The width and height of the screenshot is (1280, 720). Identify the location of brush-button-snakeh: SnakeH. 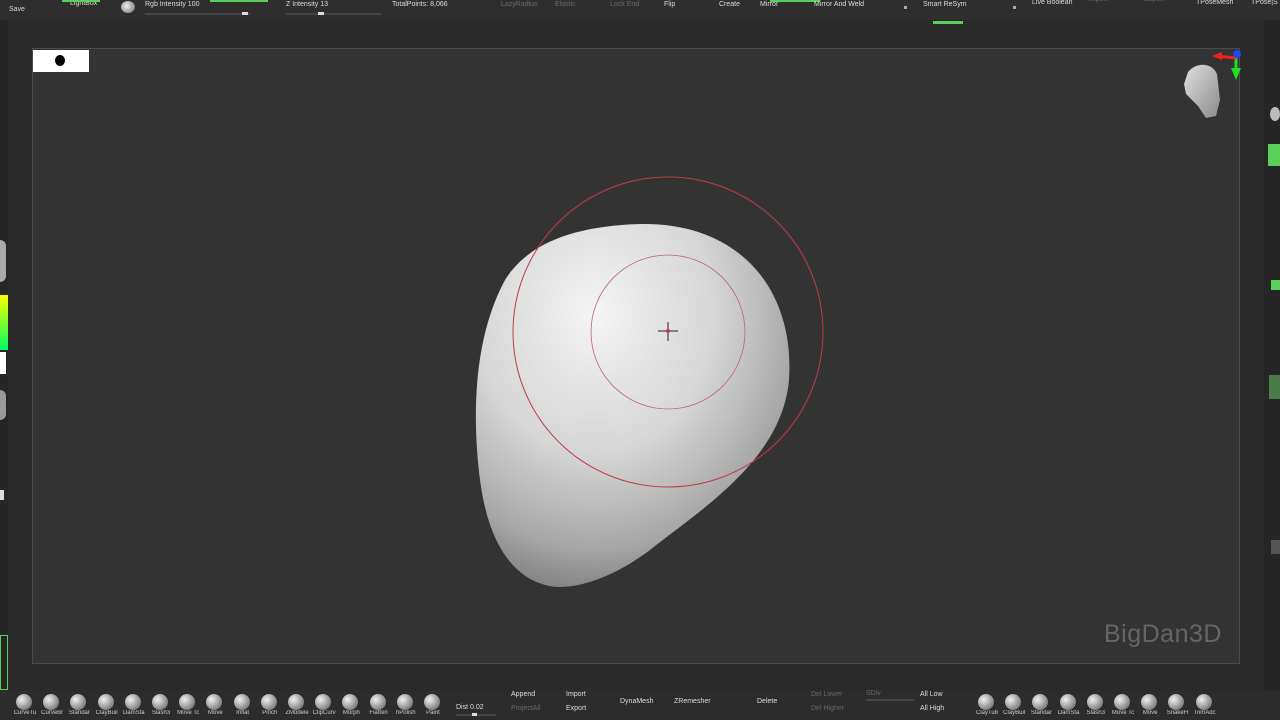
(1176, 707).